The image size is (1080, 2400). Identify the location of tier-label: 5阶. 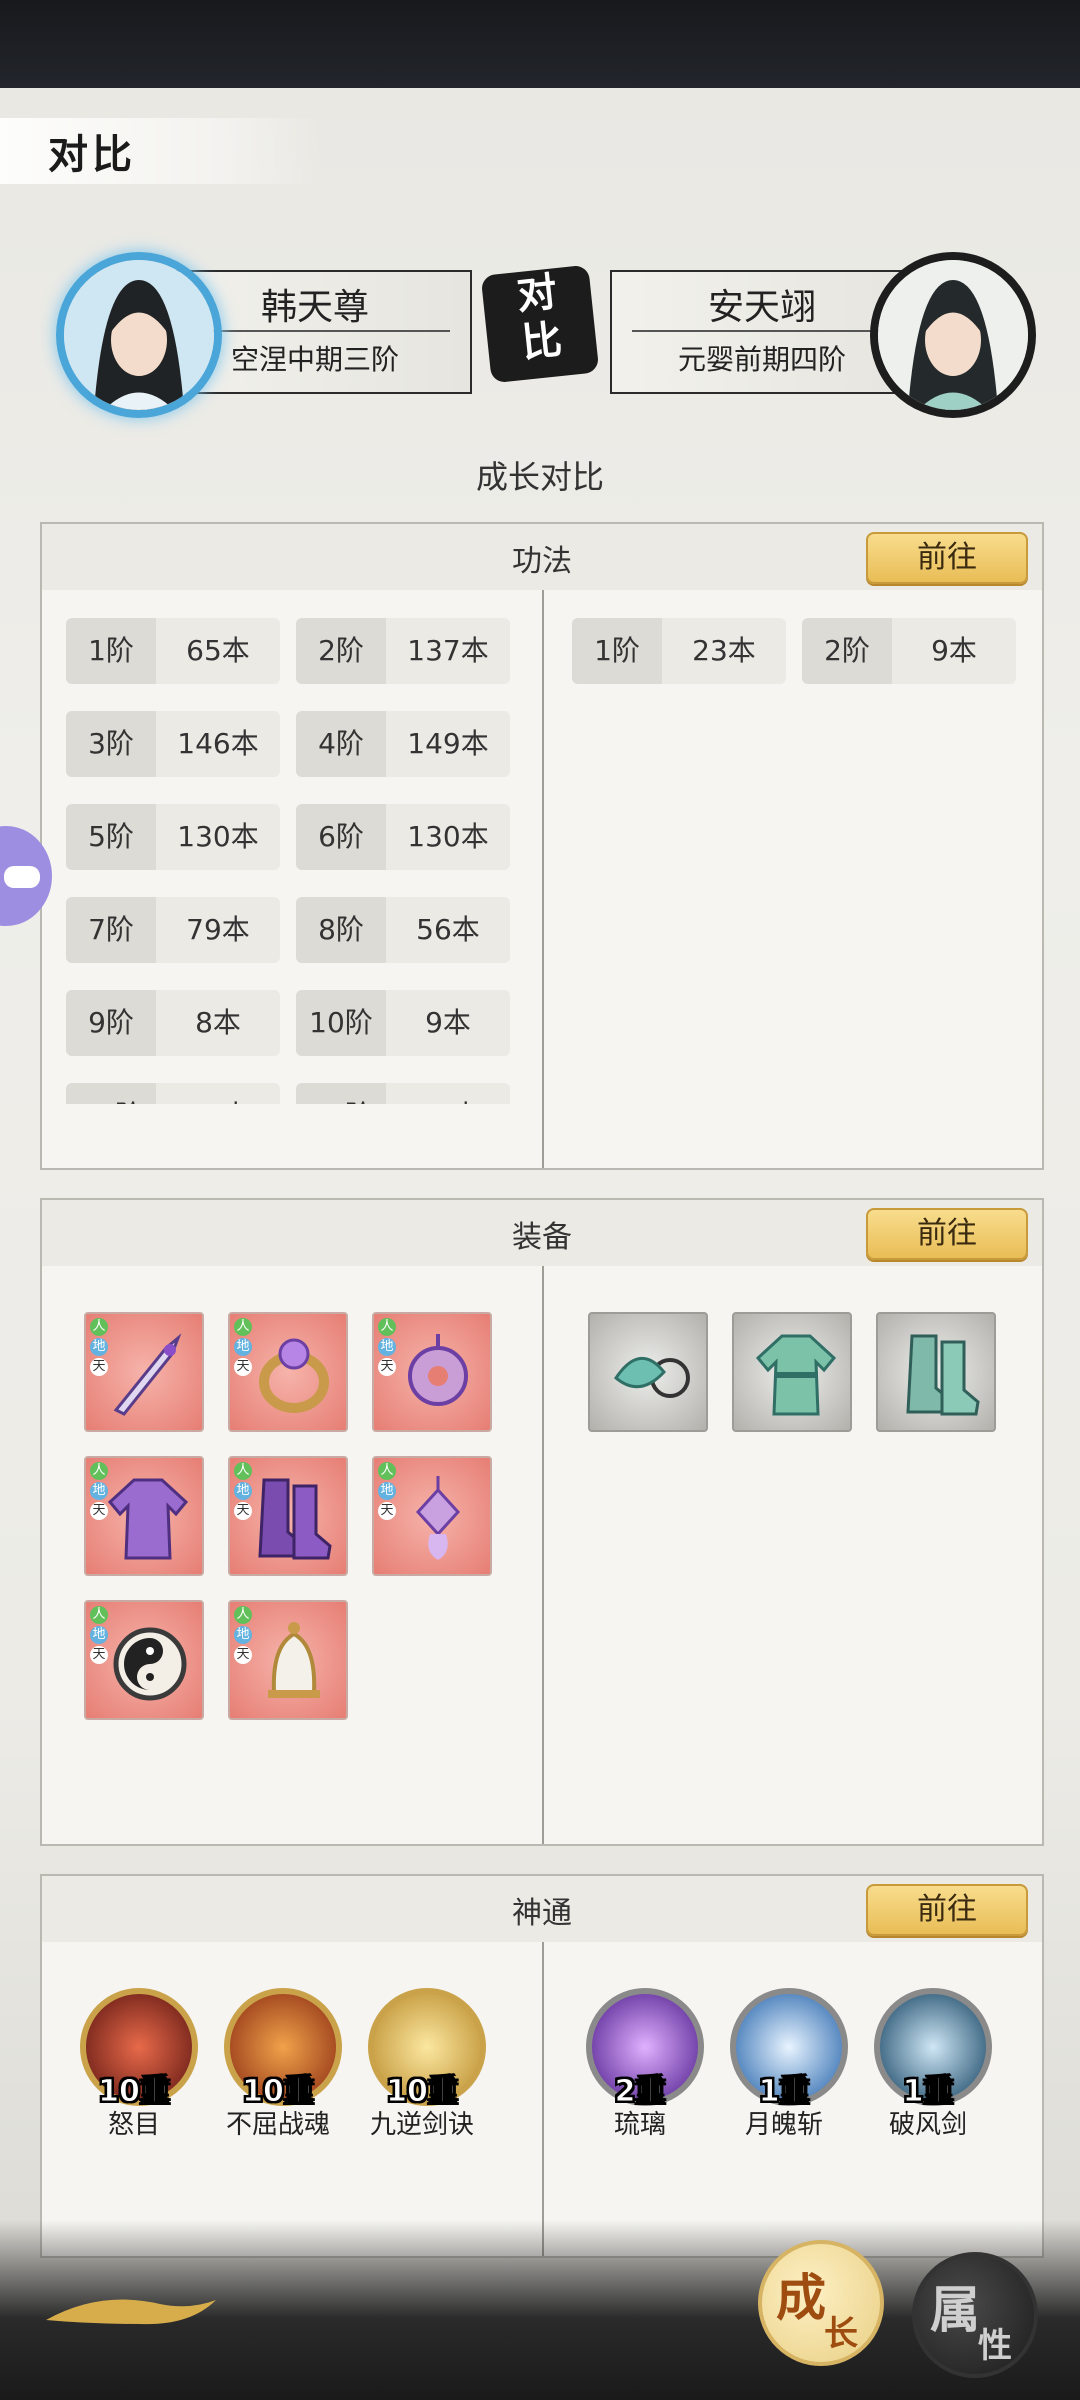
(111, 837).